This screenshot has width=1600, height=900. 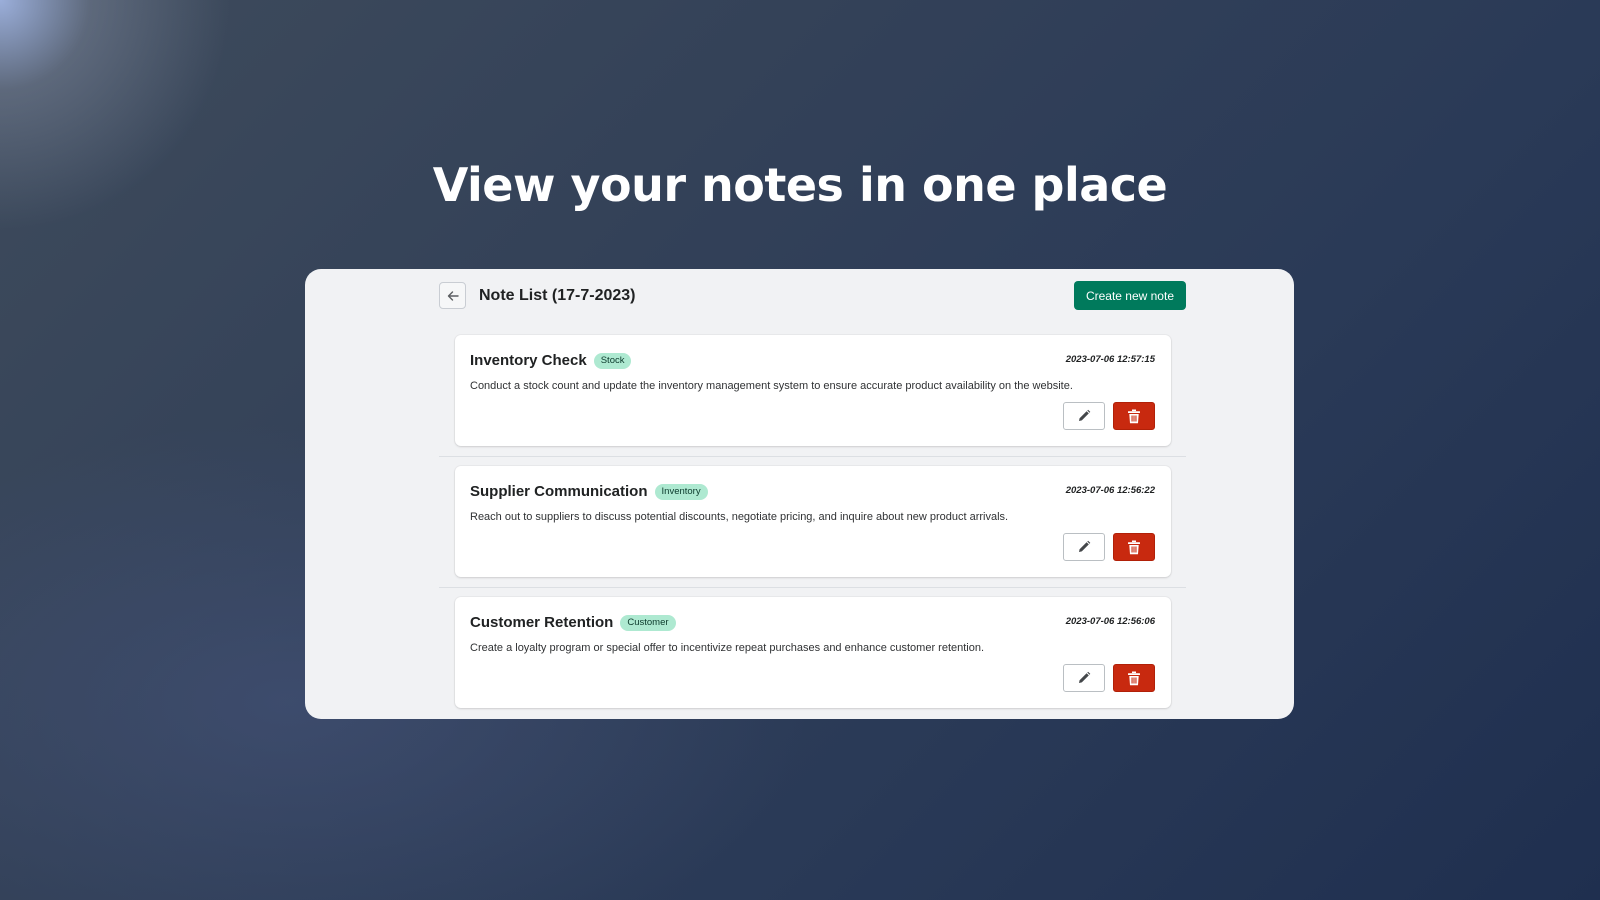 I want to click on note-tag: Customer, so click(x=648, y=622).